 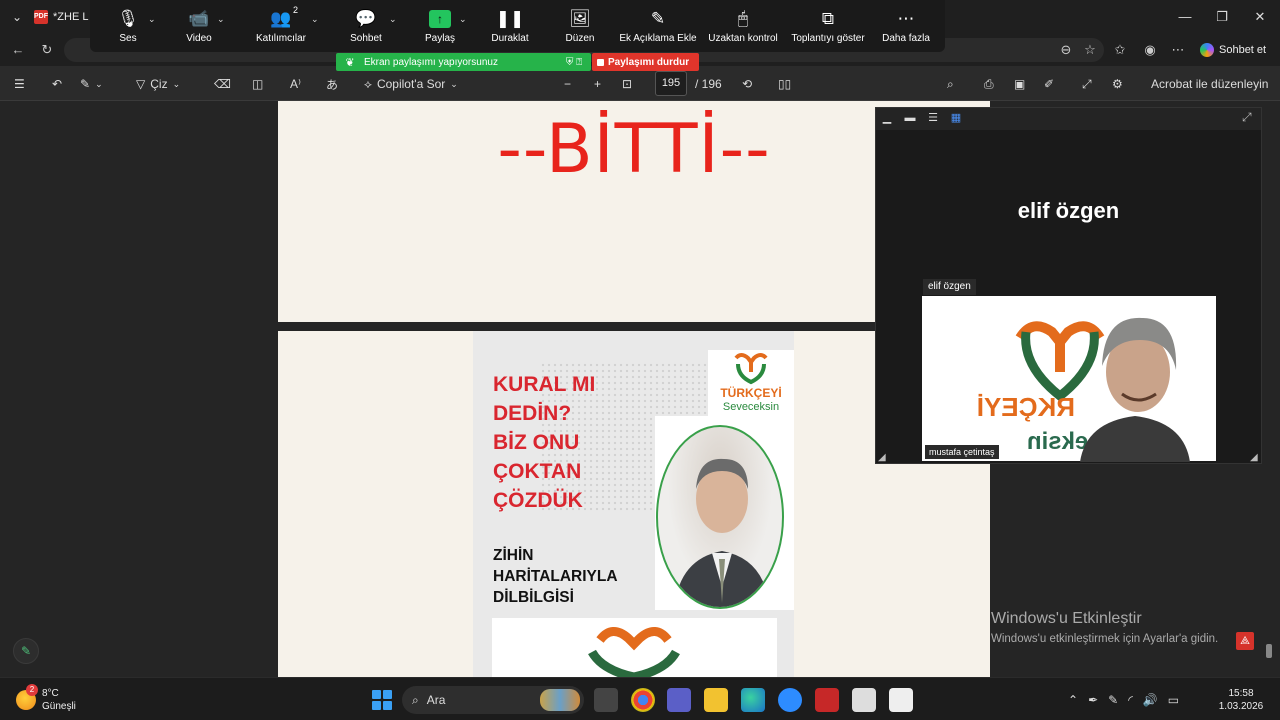 I want to click on windows-start-icon, so click(x=382, y=700).